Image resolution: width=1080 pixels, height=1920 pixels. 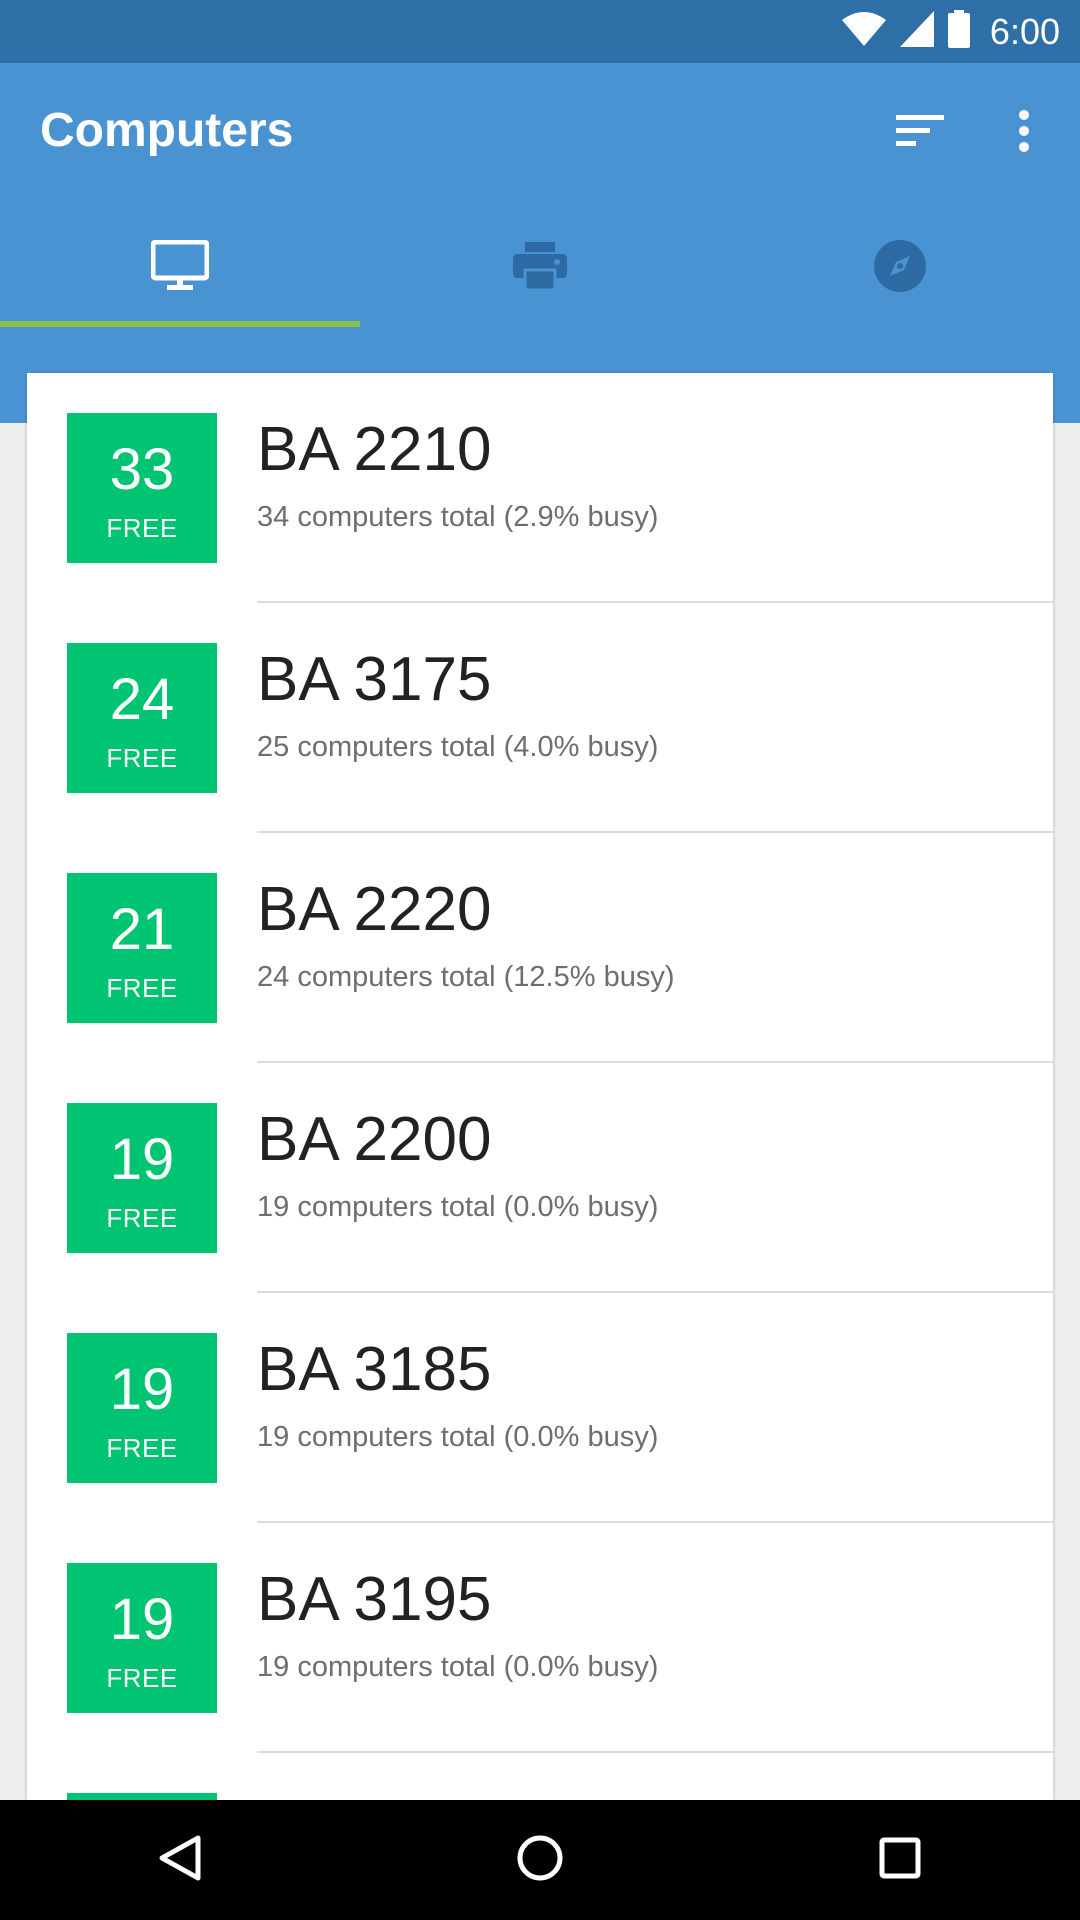 I want to click on tab-bar, so click(x=540, y=270).